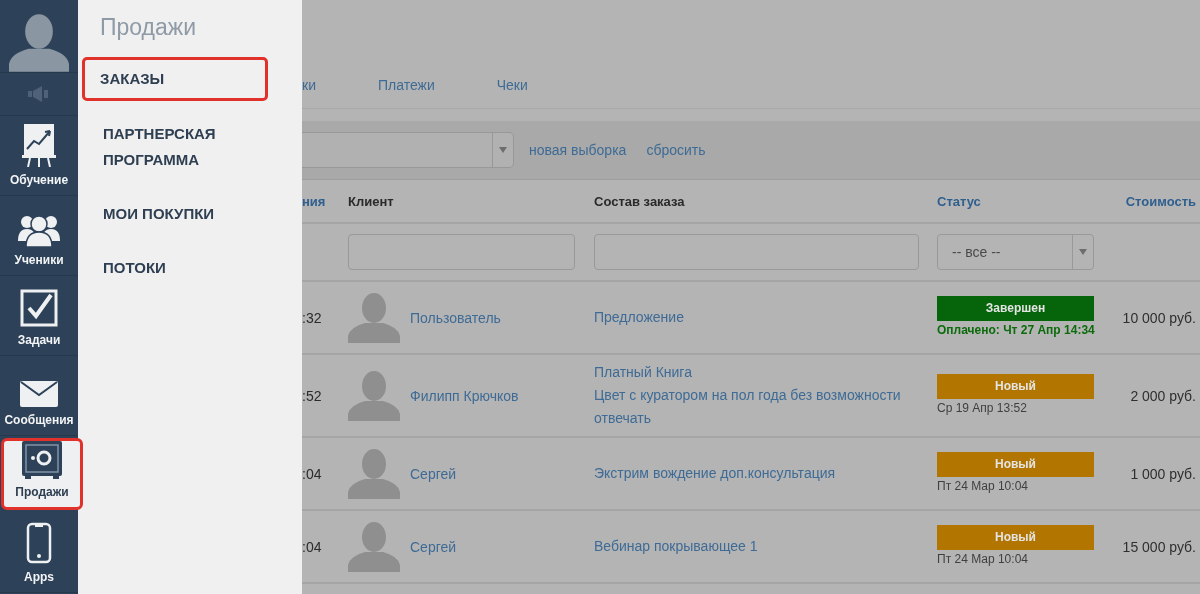  I want to click on menu-item: ПАРТНЕРСКАЯ ПРОГРАММА, so click(178, 147).